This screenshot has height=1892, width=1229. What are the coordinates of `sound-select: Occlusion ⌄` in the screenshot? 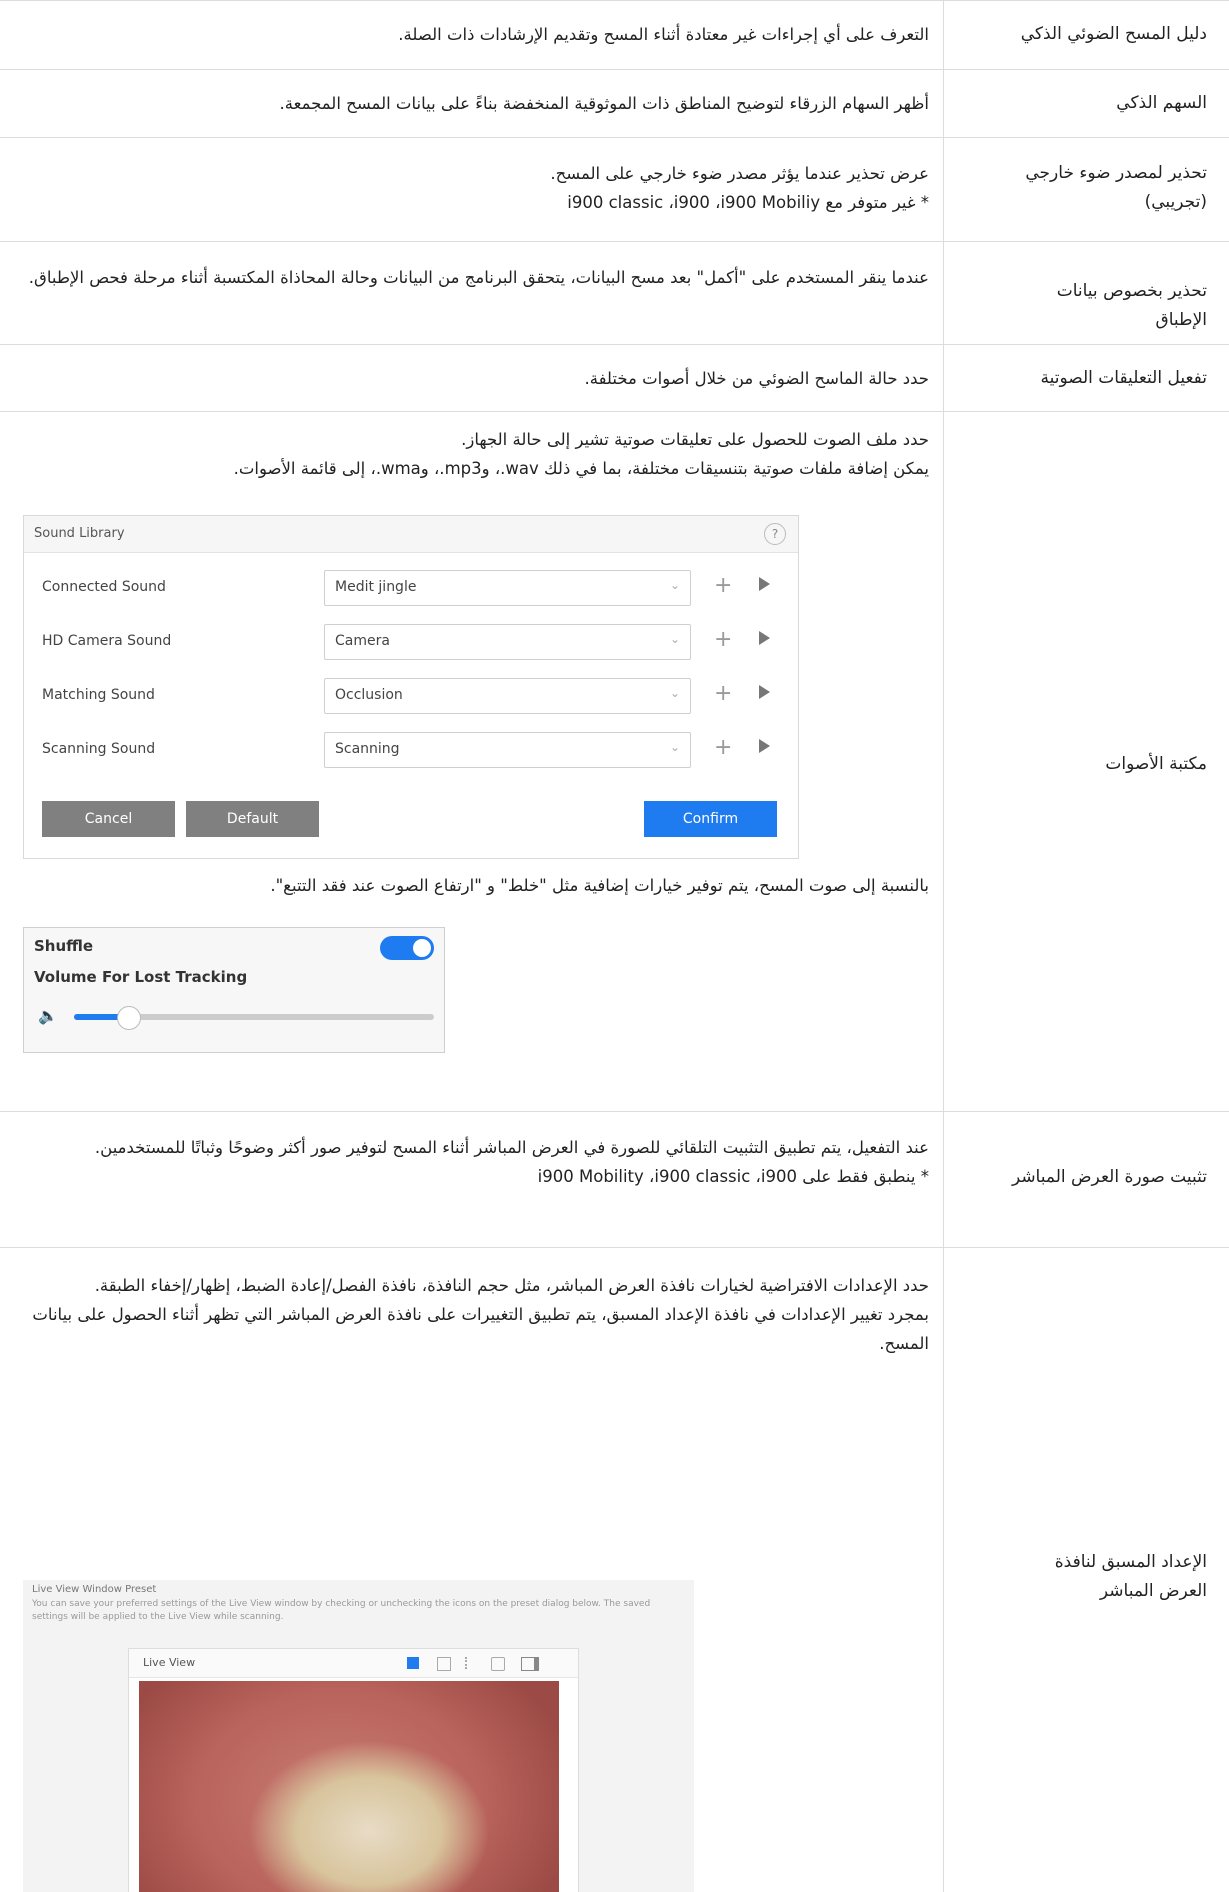 It's located at (507, 696).